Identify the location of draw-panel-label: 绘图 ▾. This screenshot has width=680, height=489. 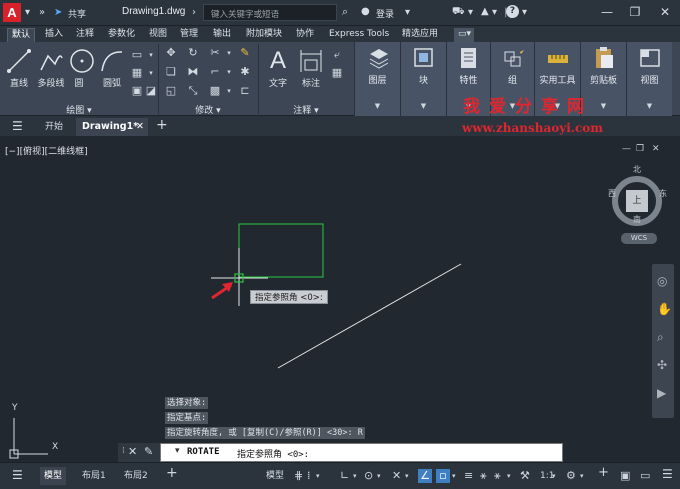
(79, 109).